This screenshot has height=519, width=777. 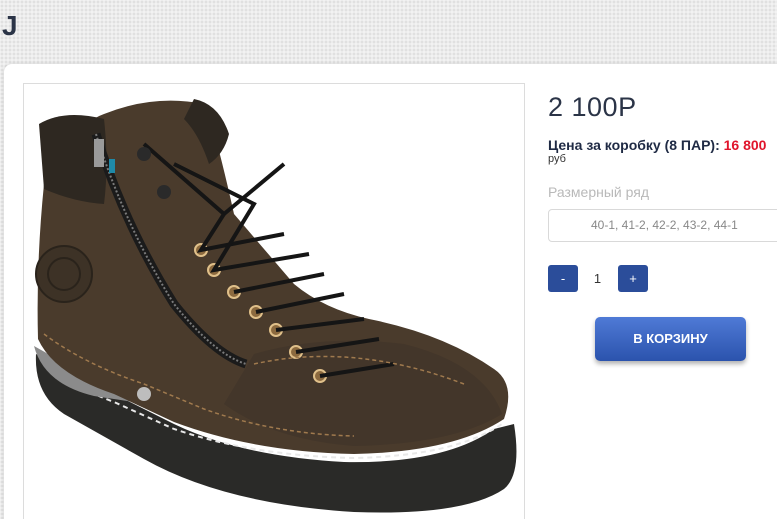 I want to click on size-range-field: 40-1, 41-2, 42-2, 43-2, 44-1, so click(x=662, y=225).